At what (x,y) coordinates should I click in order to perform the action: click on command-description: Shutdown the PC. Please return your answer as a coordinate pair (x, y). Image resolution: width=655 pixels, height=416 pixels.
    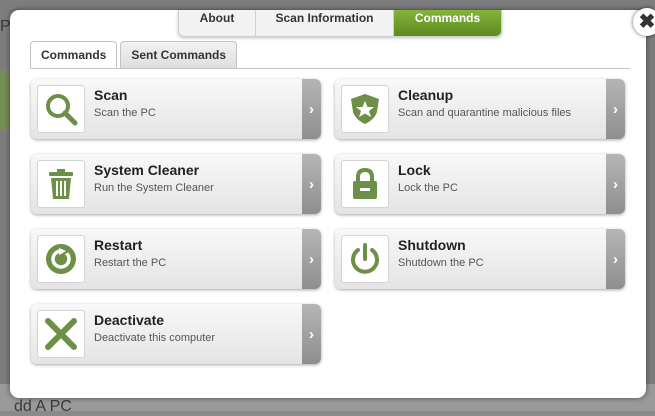
    Looking at the image, I should click on (441, 263).